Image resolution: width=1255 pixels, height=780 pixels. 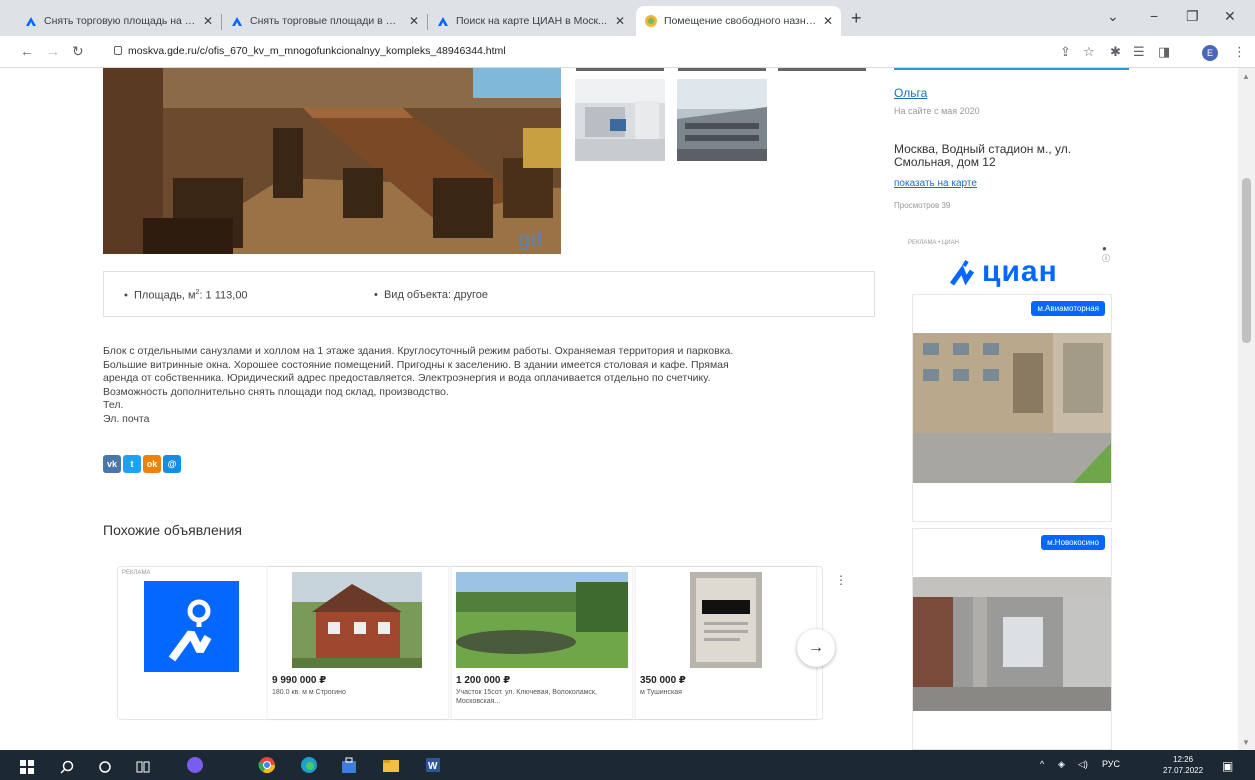 I want to click on cian-location-icon, so click(x=190, y=630).